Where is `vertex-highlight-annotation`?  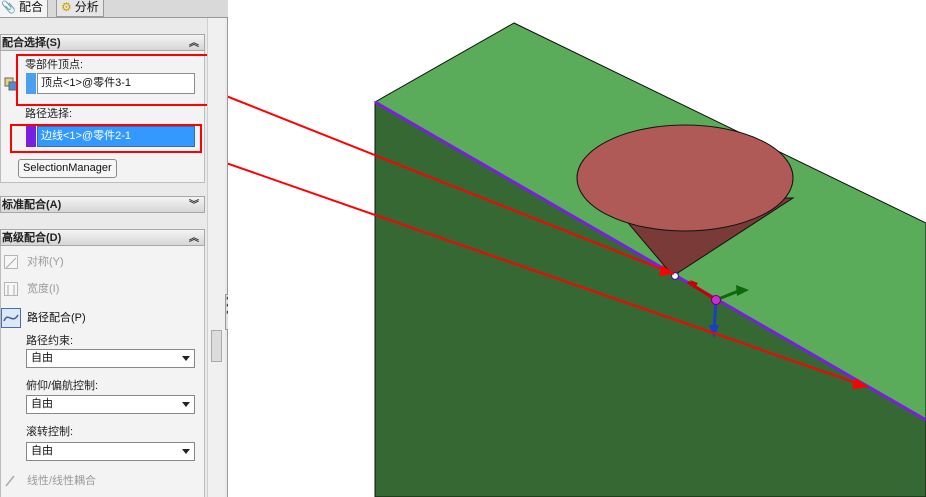 vertex-highlight-annotation is located at coordinates (114, 80).